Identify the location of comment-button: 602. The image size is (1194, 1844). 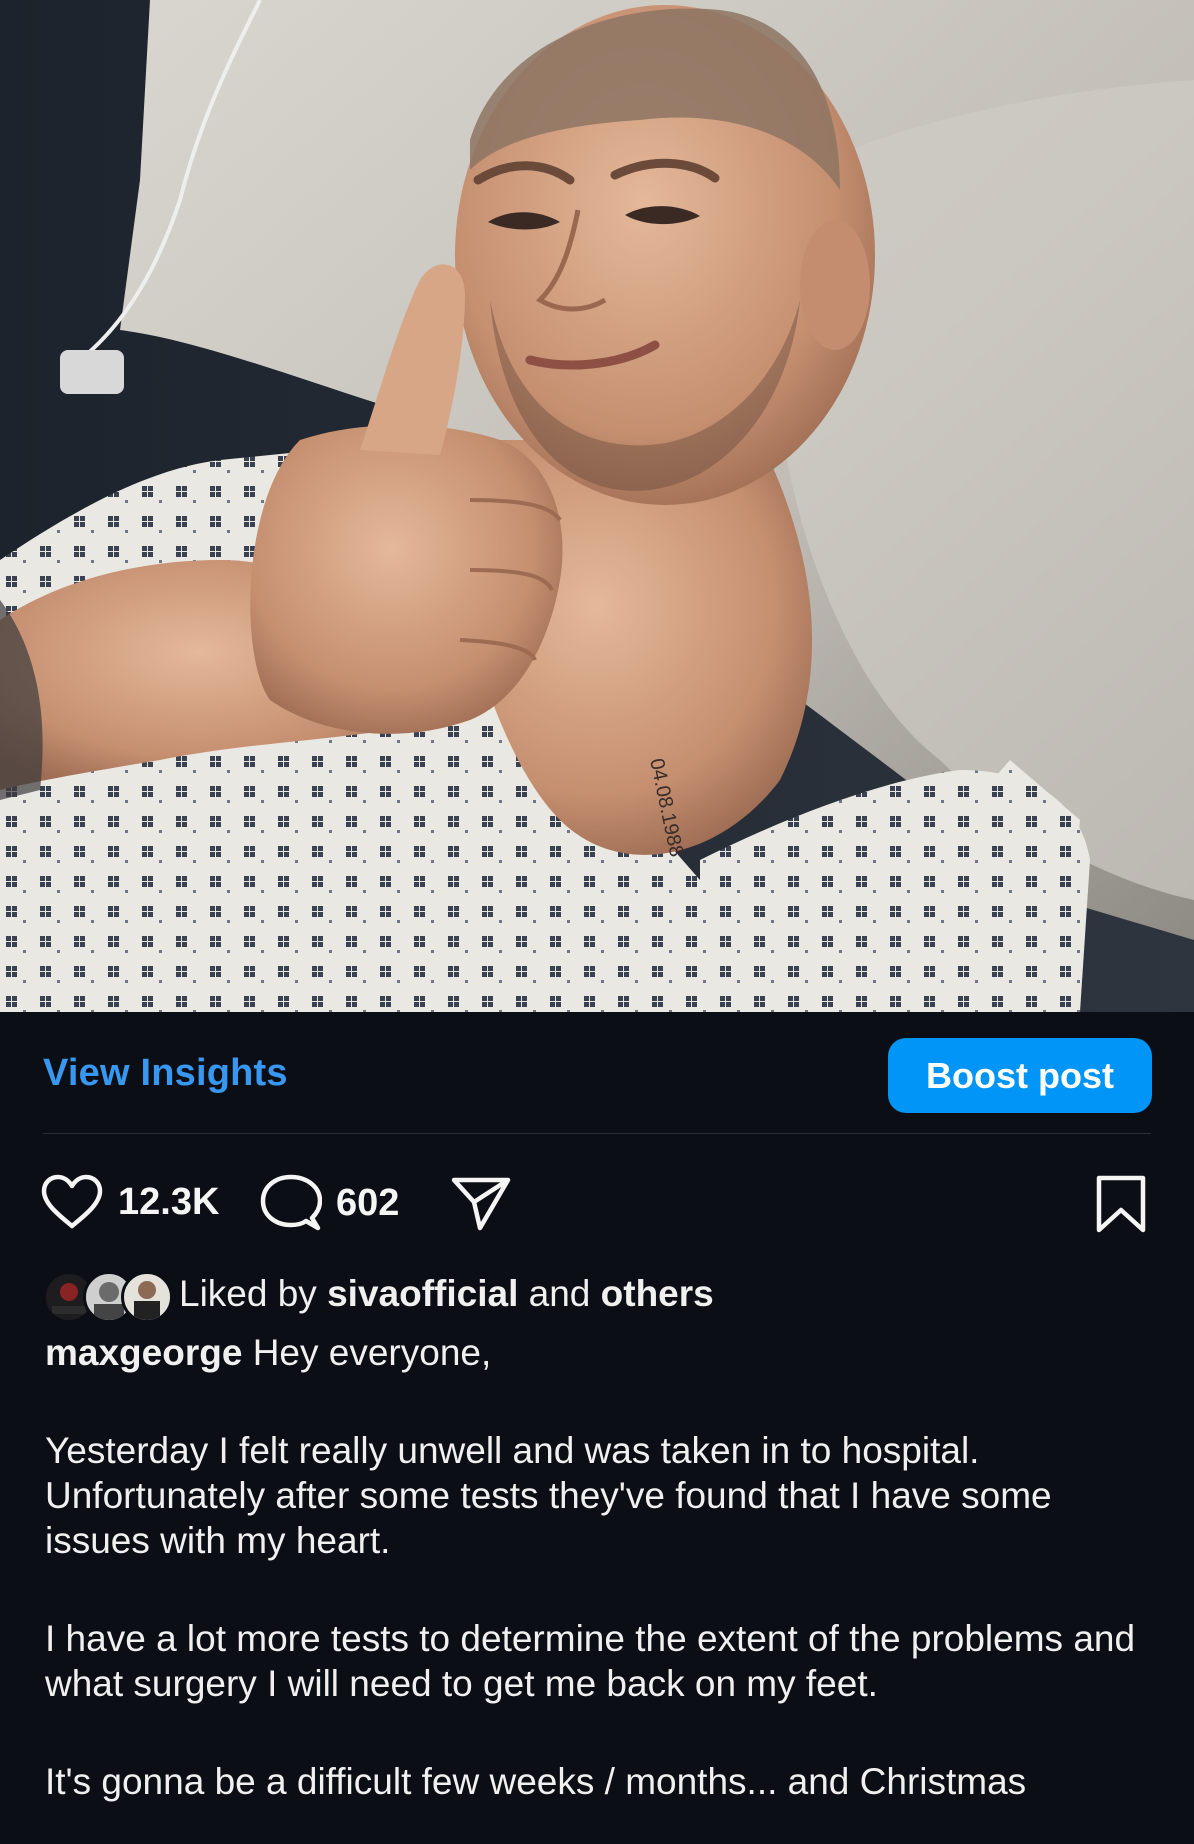
(329, 1203).